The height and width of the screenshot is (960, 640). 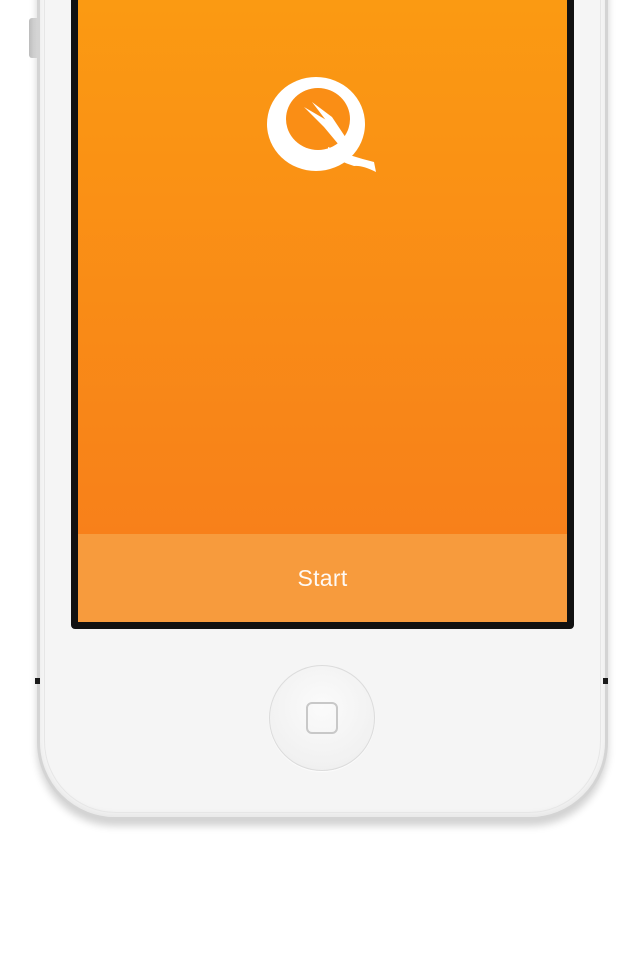 What do you see at coordinates (33, 38) in the screenshot?
I see `device-side-button` at bounding box center [33, 38].